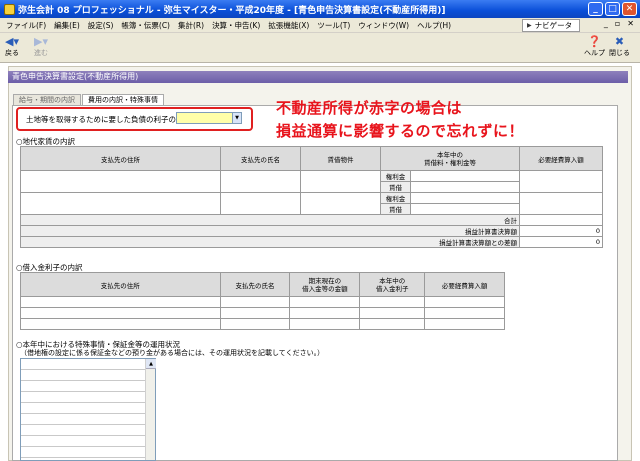 The image size is (640, 461). What do you see at coordinates (67, 25) in the screenshot?
I see `menu-edit: 編集(E)` at bounding box center [67, 25].